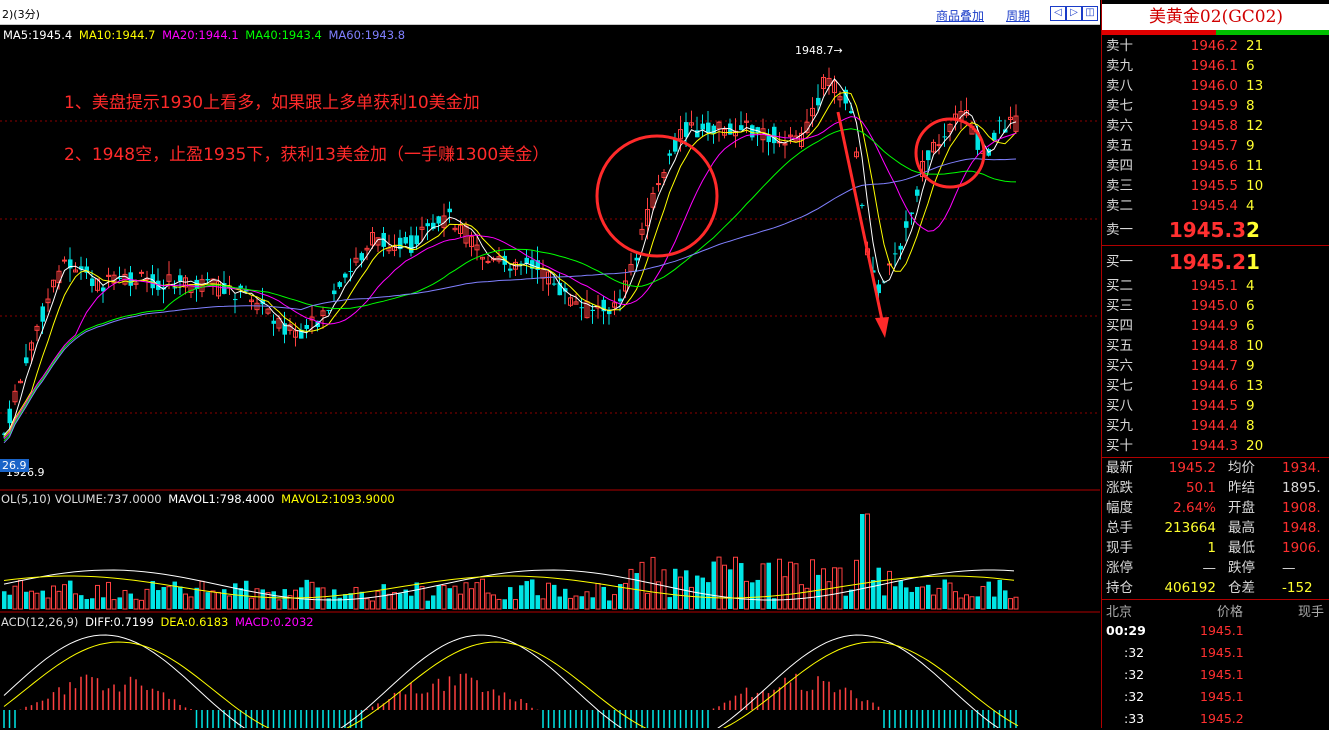 This screenshot has width=1329, height=730. I want to click on ask-row: 卖四 1945.6 11, so click(1215, 166).